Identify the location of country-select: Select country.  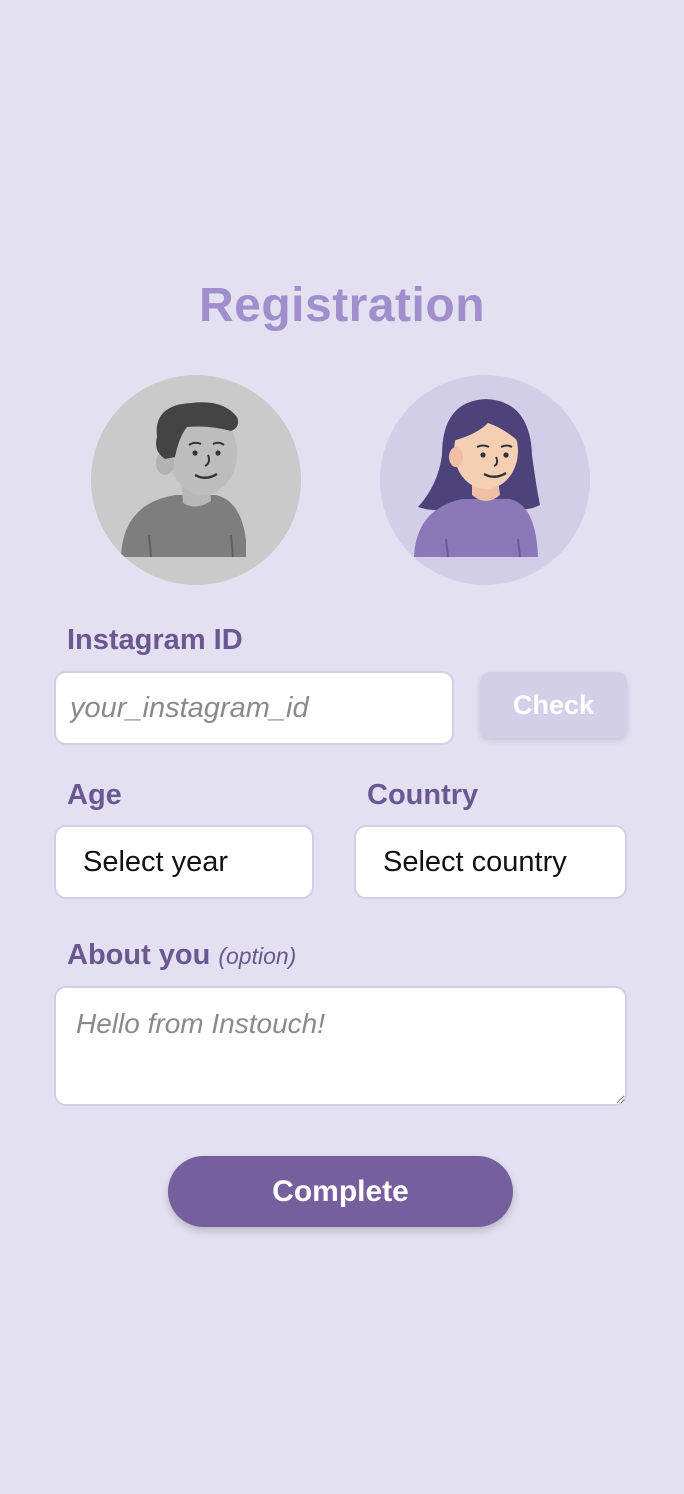
(490, 862).